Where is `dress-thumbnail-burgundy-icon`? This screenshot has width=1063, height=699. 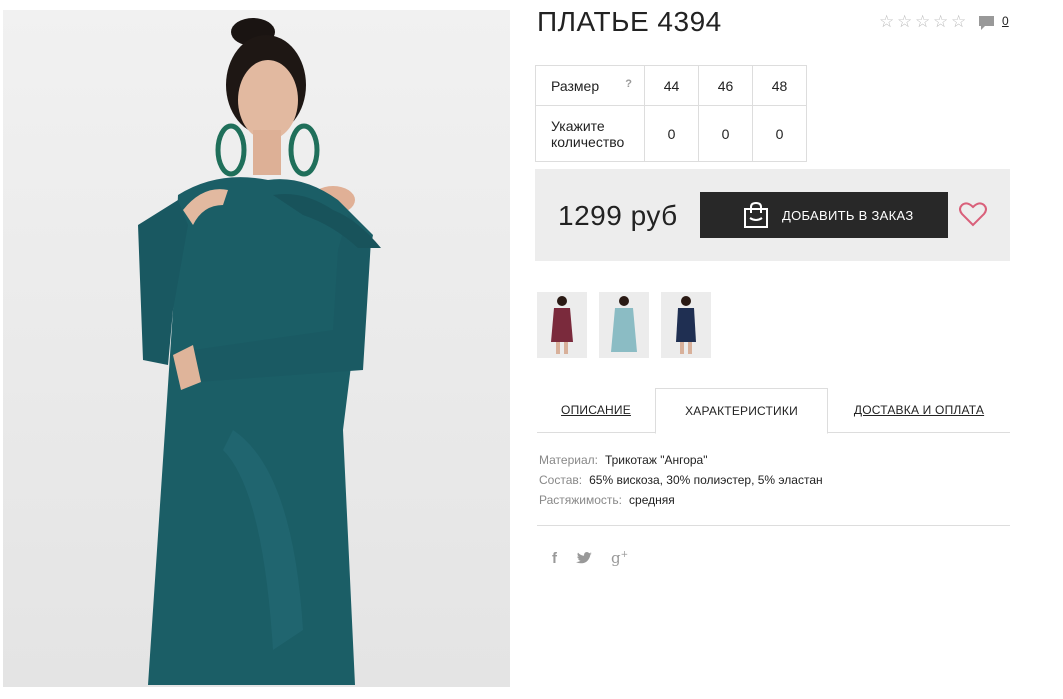 dress-thumbnail-burgundy-icon is located at coordinates (562, 325).